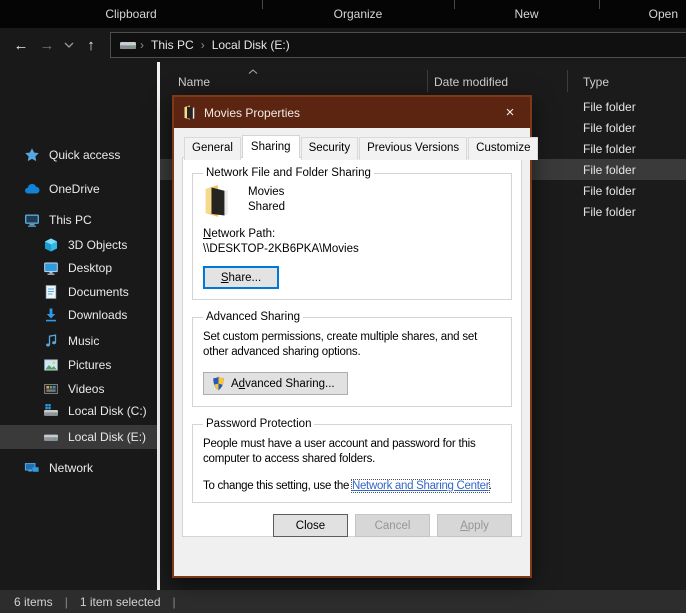  Describe the element at coordinates (69, 45) in the screenshot. I see `history-dropdown-icon` at that location.